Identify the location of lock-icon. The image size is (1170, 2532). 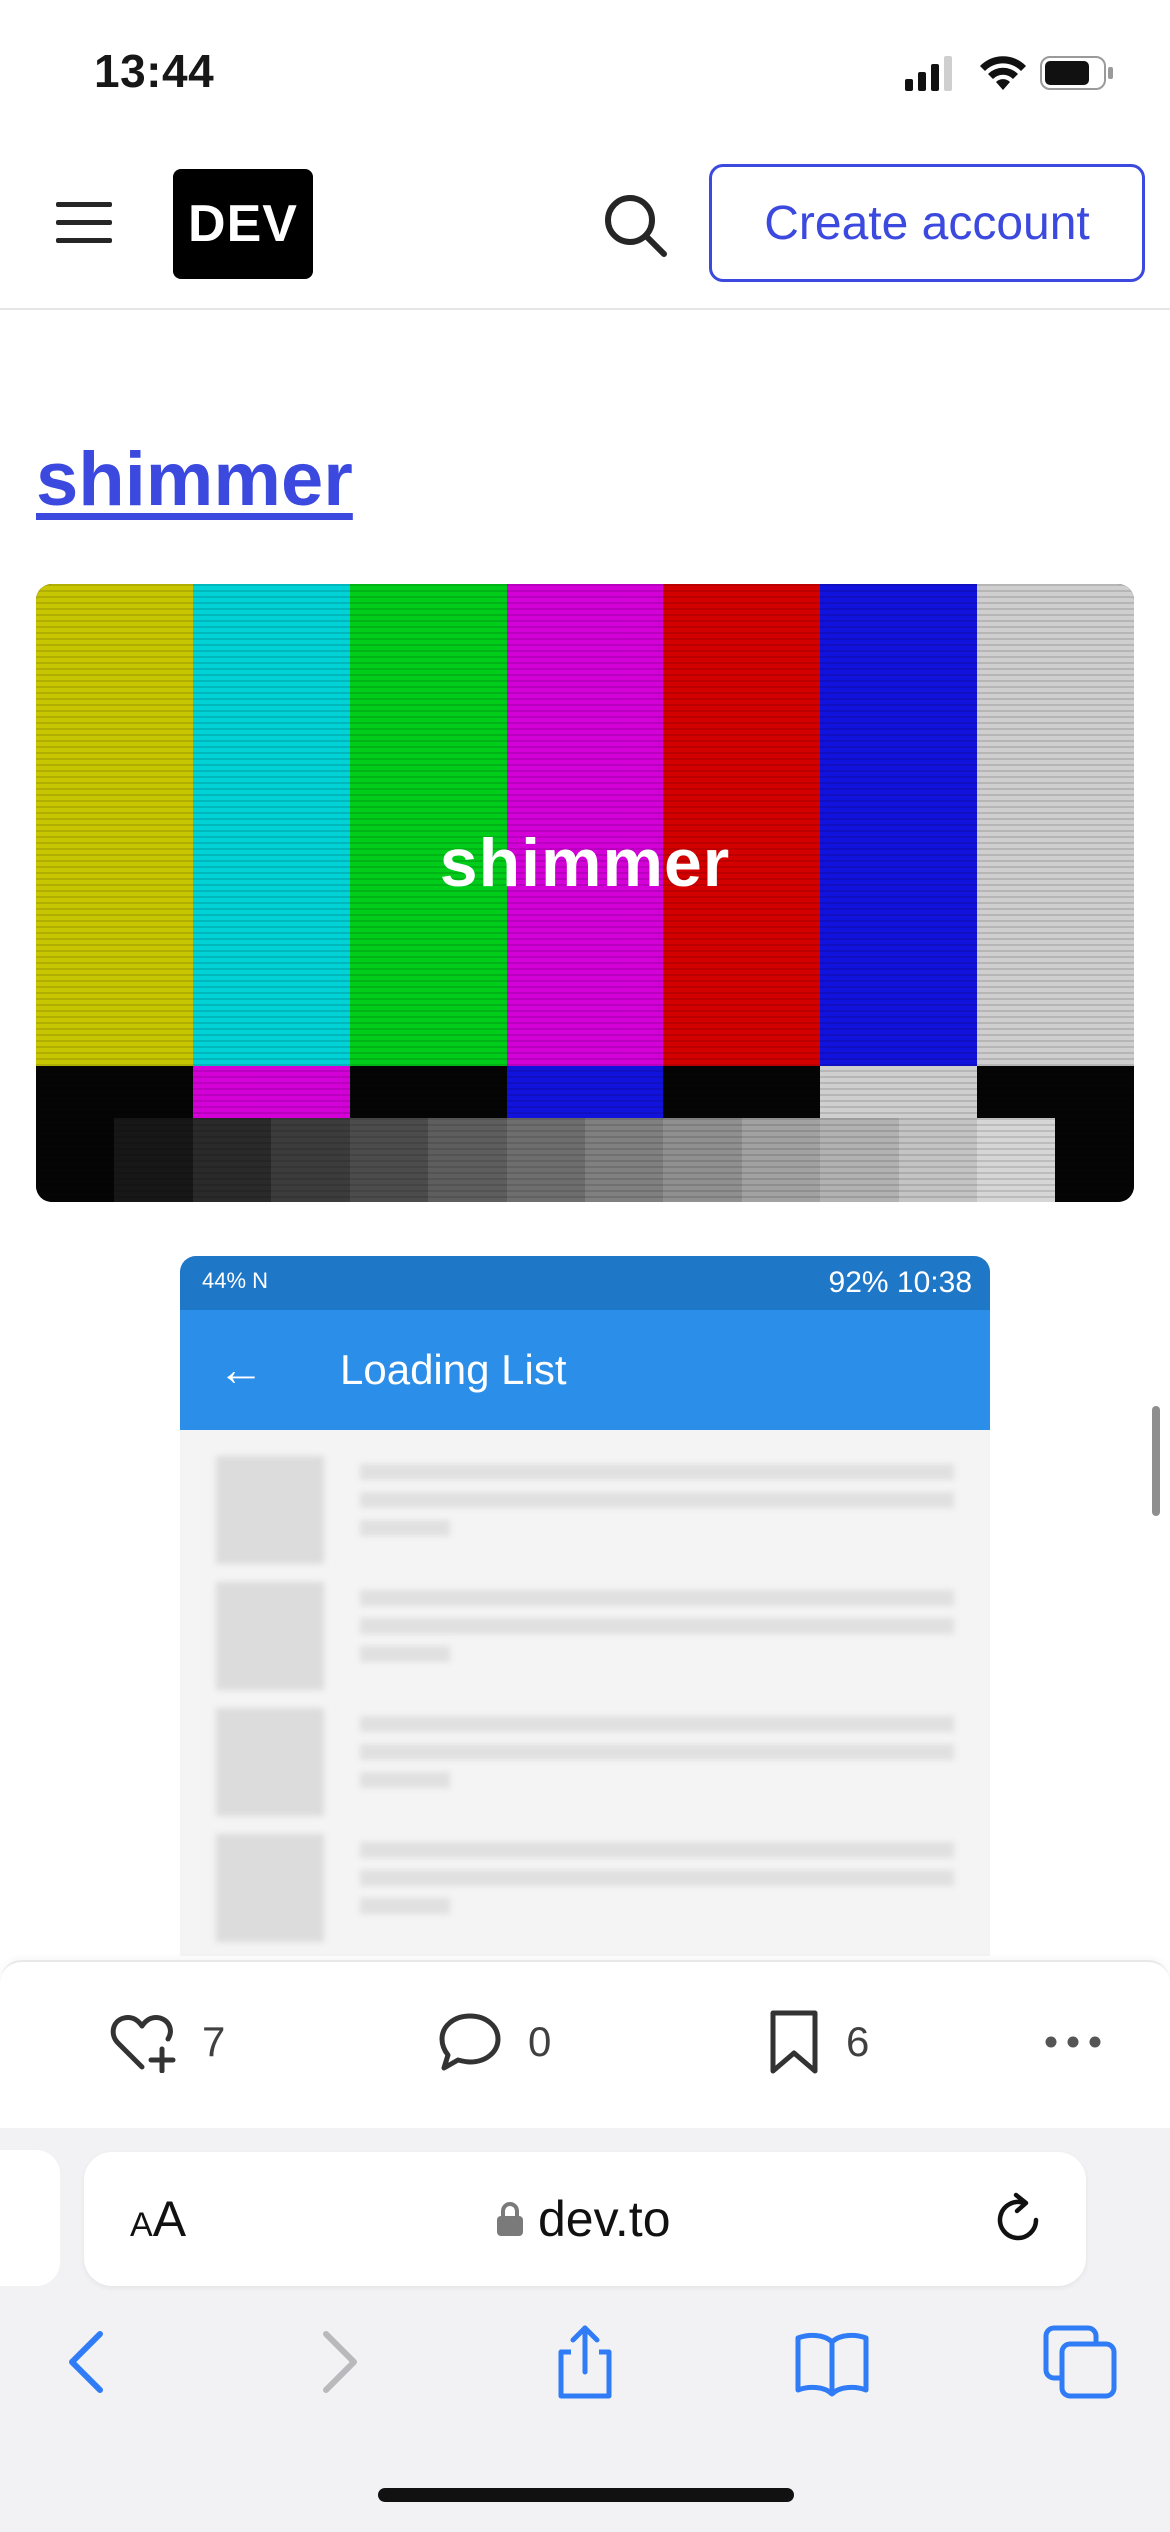
(510, 2219).